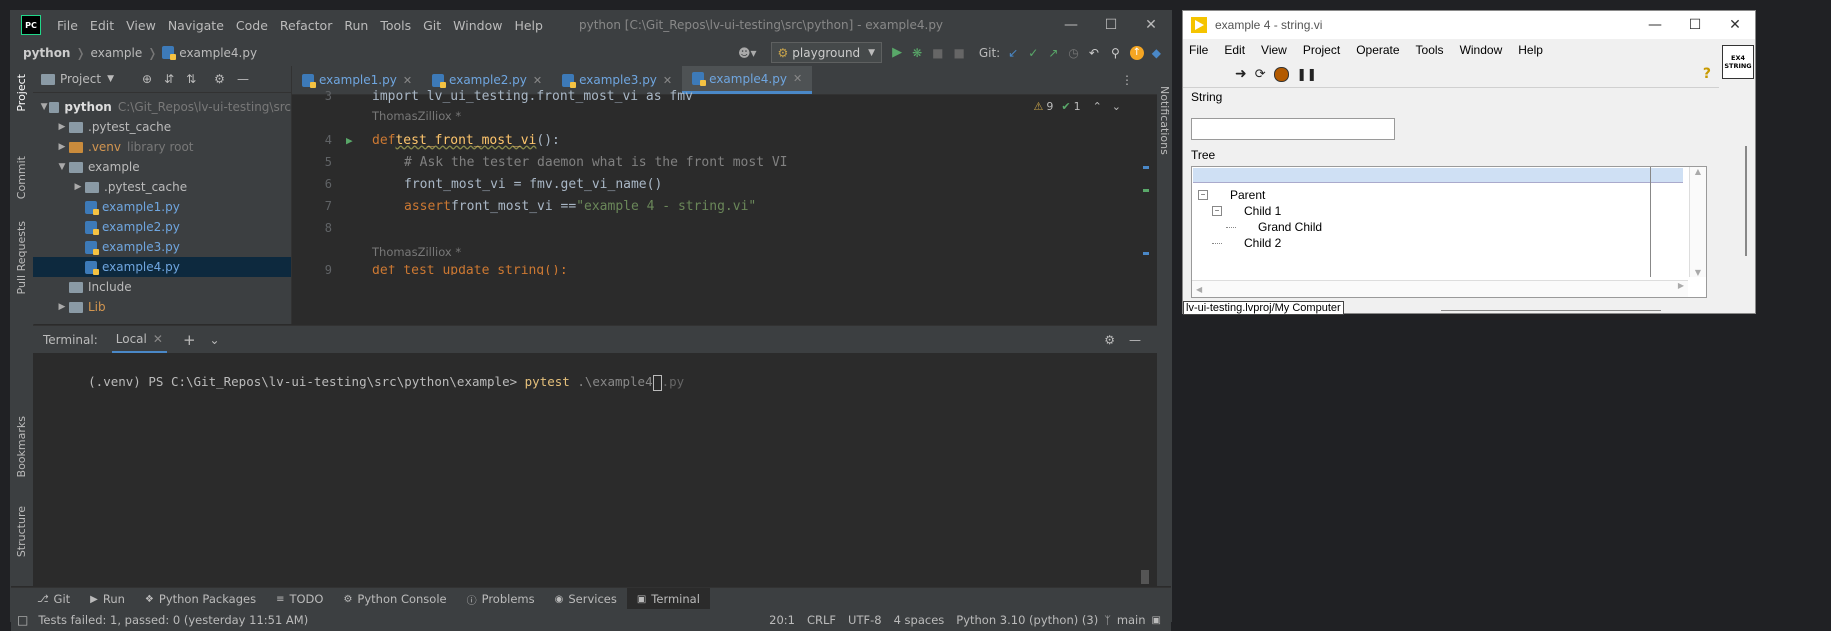 This screenshot has width=1831, height=631. I want to click on tool-structure: Structure, so click(21, 531).